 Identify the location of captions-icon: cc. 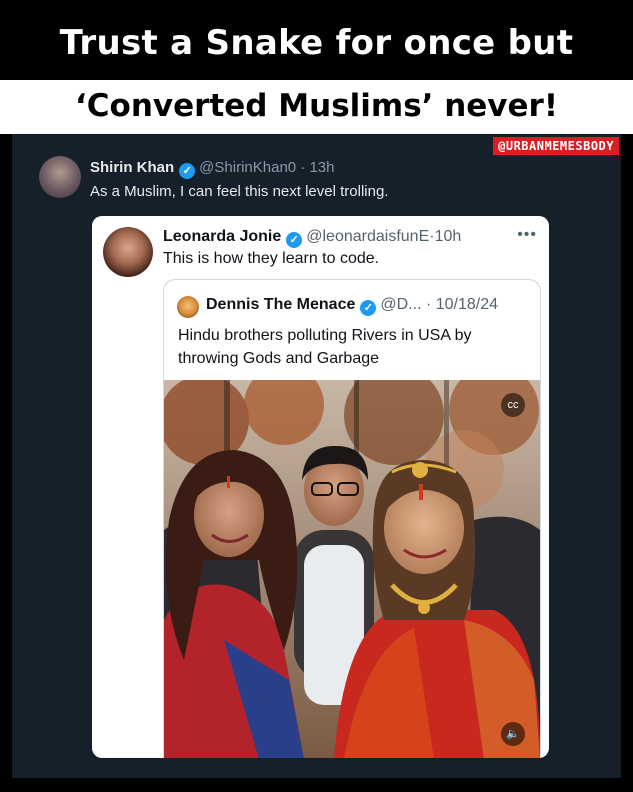
(513, 405).